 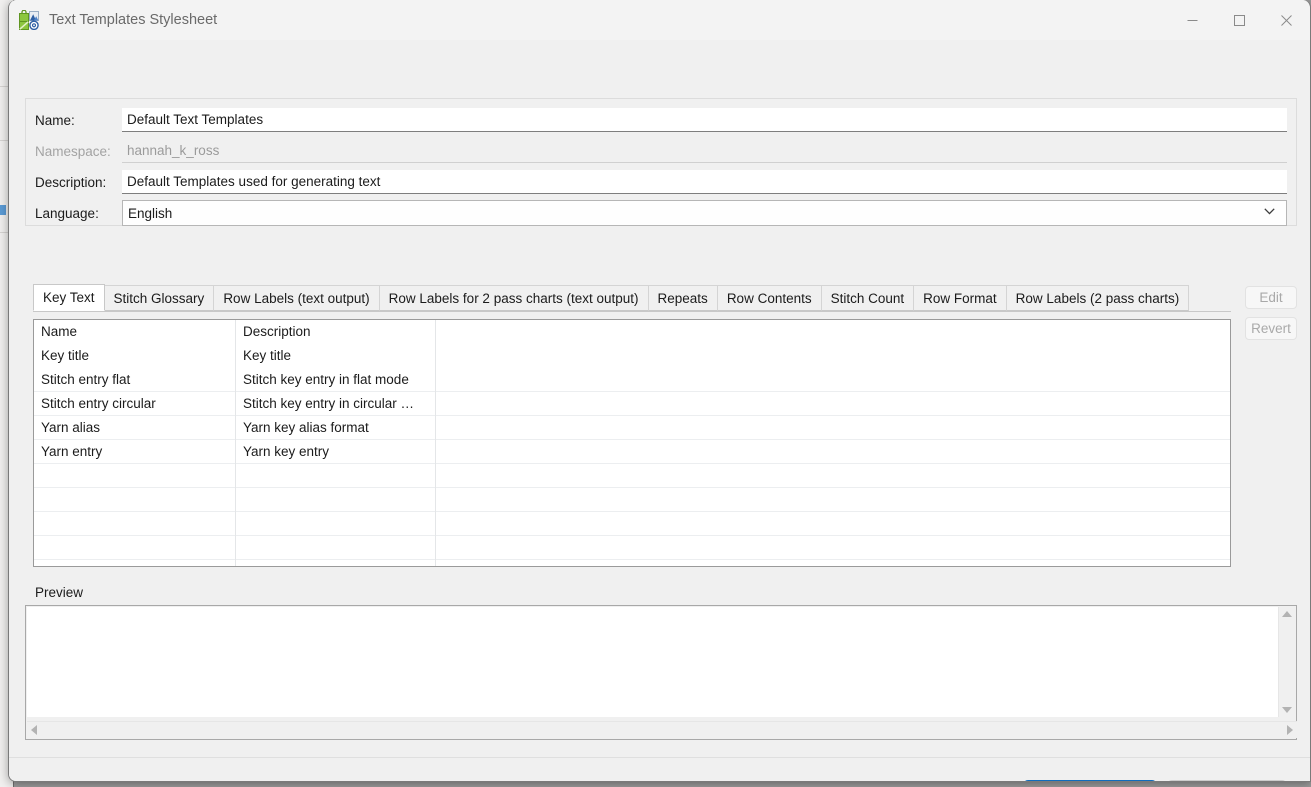 I want to click on language-value: English, so click(x=150, y=213).